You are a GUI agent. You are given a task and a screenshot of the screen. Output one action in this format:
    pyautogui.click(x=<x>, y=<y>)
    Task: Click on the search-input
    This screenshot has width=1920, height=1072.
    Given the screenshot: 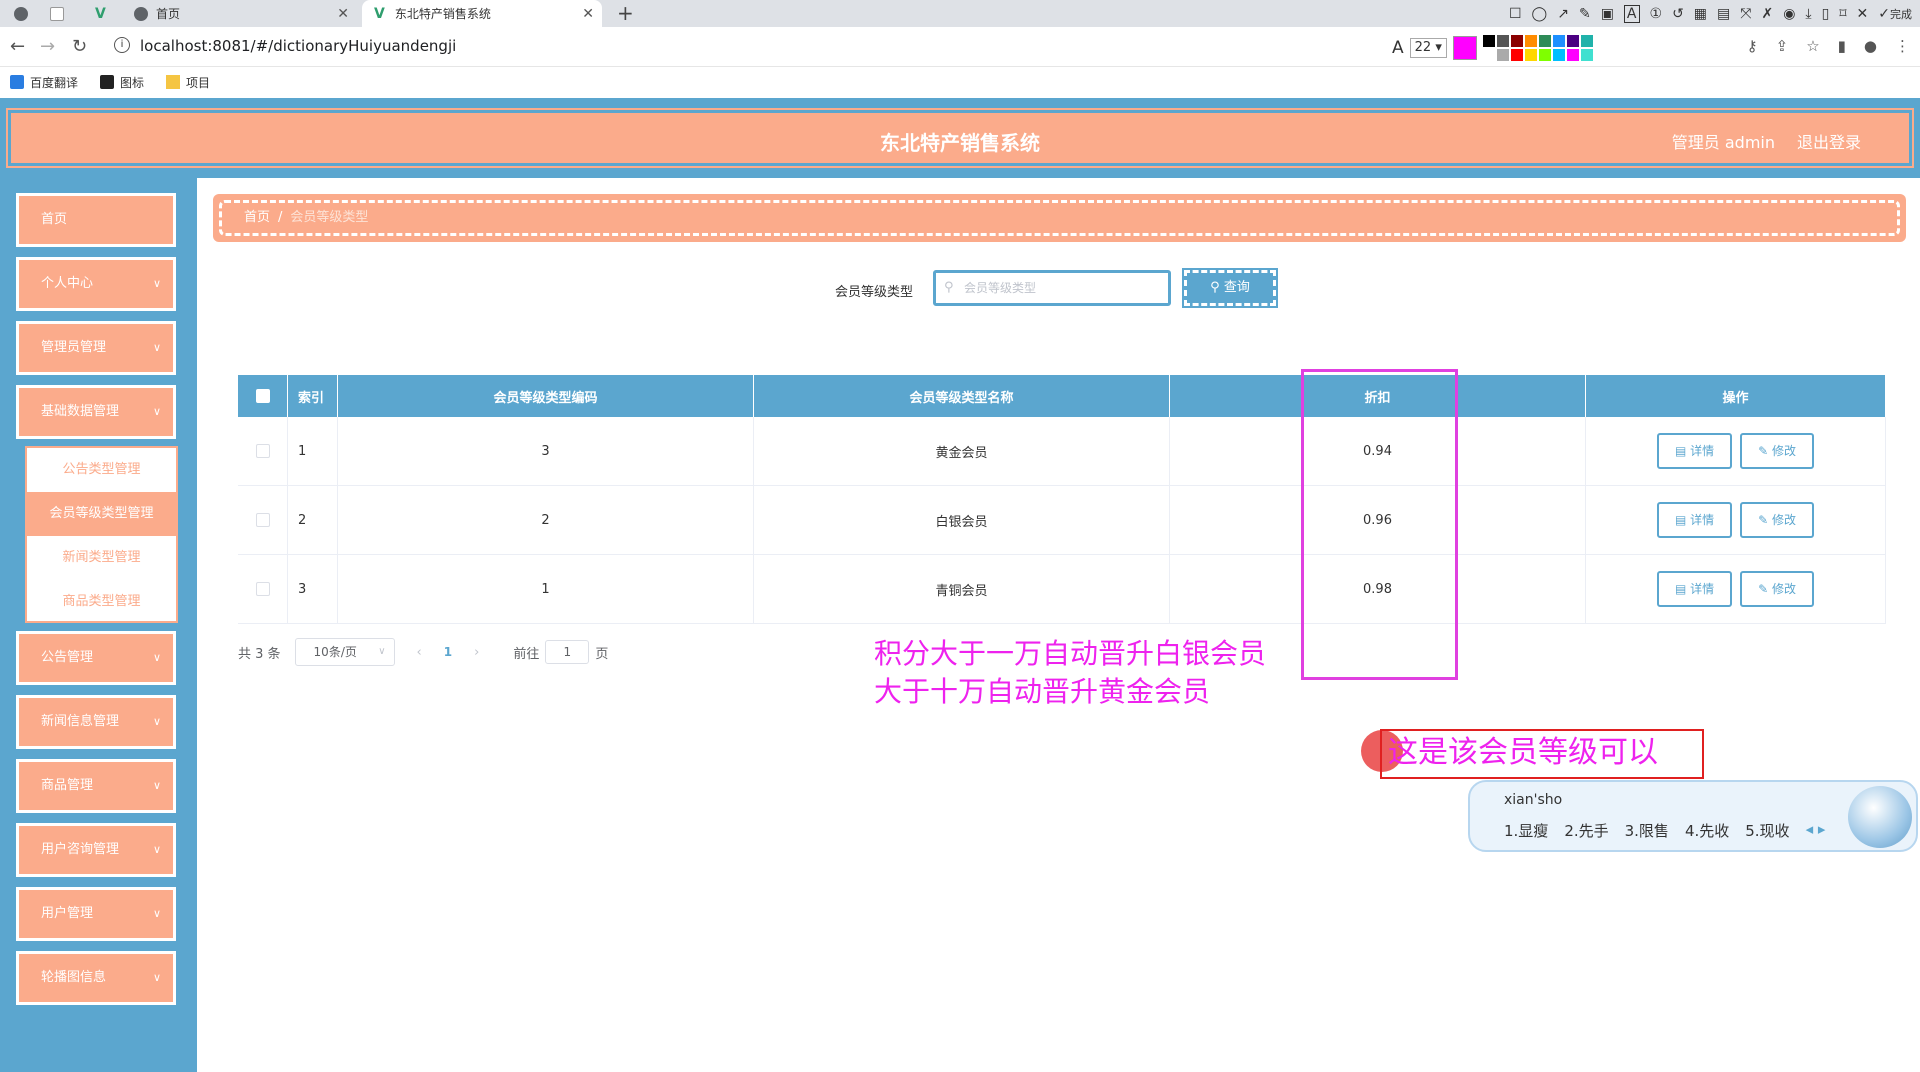 What is the action you would take?
    pyautogui.click(x=1059, y=288)
    